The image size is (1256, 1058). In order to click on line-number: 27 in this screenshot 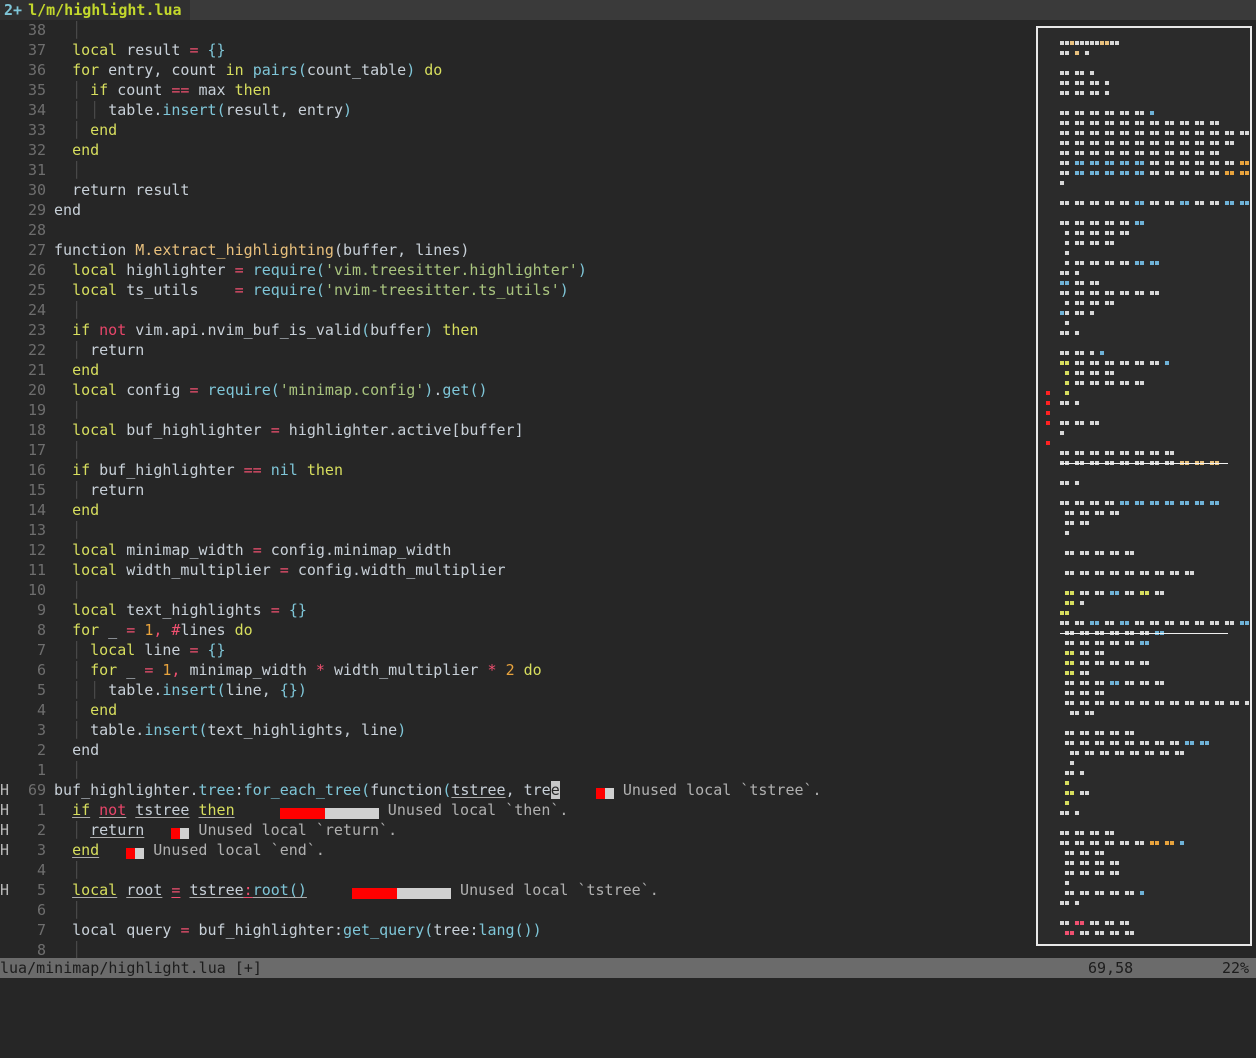, I will do `click(36, 250)`.